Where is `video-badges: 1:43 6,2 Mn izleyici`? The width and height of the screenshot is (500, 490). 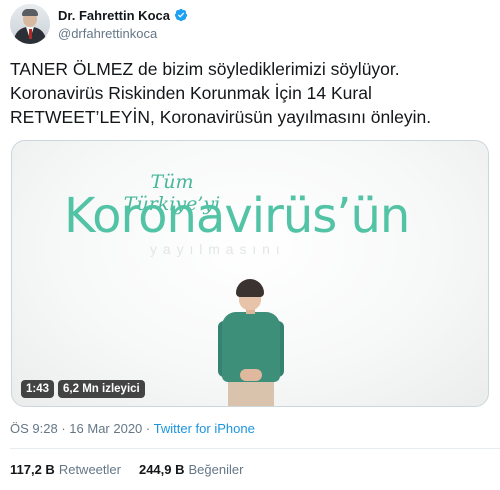 video-badges: 1:43 6,2 Mn izleyici is located at coordinates (83, 389).